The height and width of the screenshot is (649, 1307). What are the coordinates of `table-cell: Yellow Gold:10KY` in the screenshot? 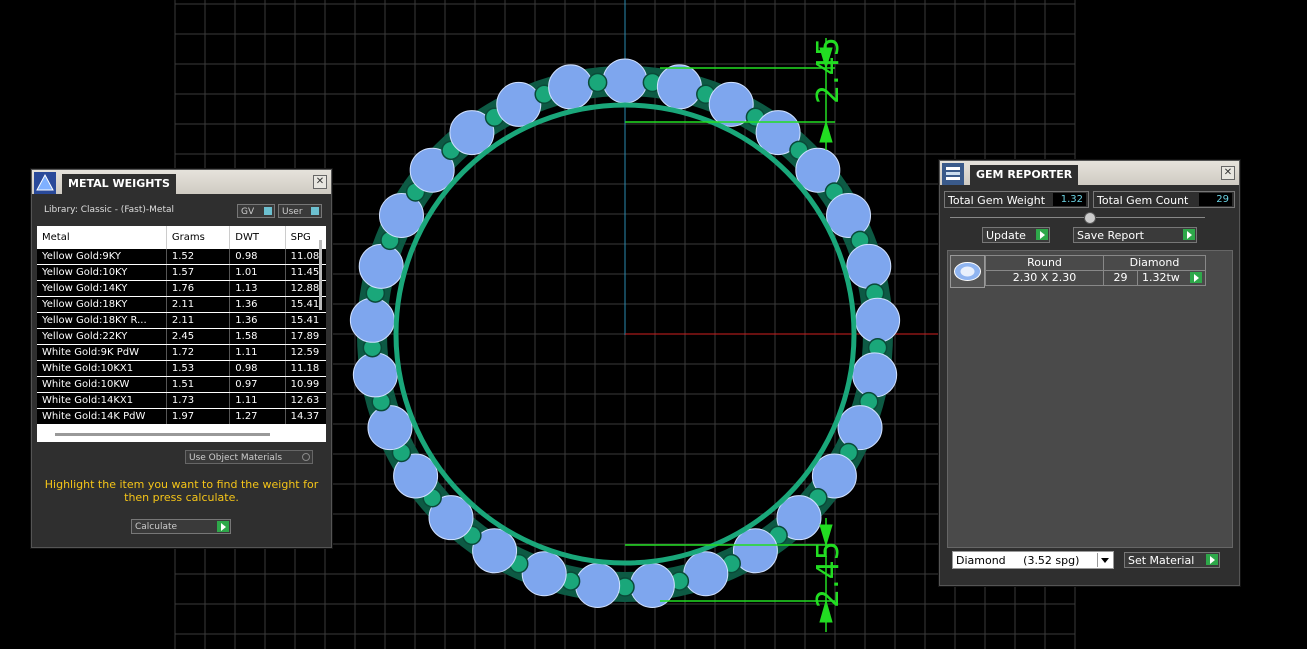 It's located at (102, 272).